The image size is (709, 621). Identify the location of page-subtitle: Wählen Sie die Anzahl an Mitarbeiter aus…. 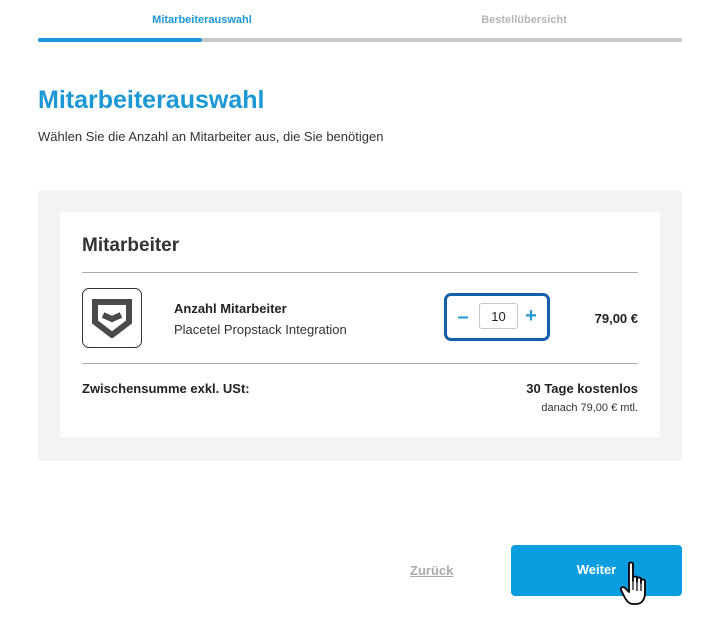
(211, 136).